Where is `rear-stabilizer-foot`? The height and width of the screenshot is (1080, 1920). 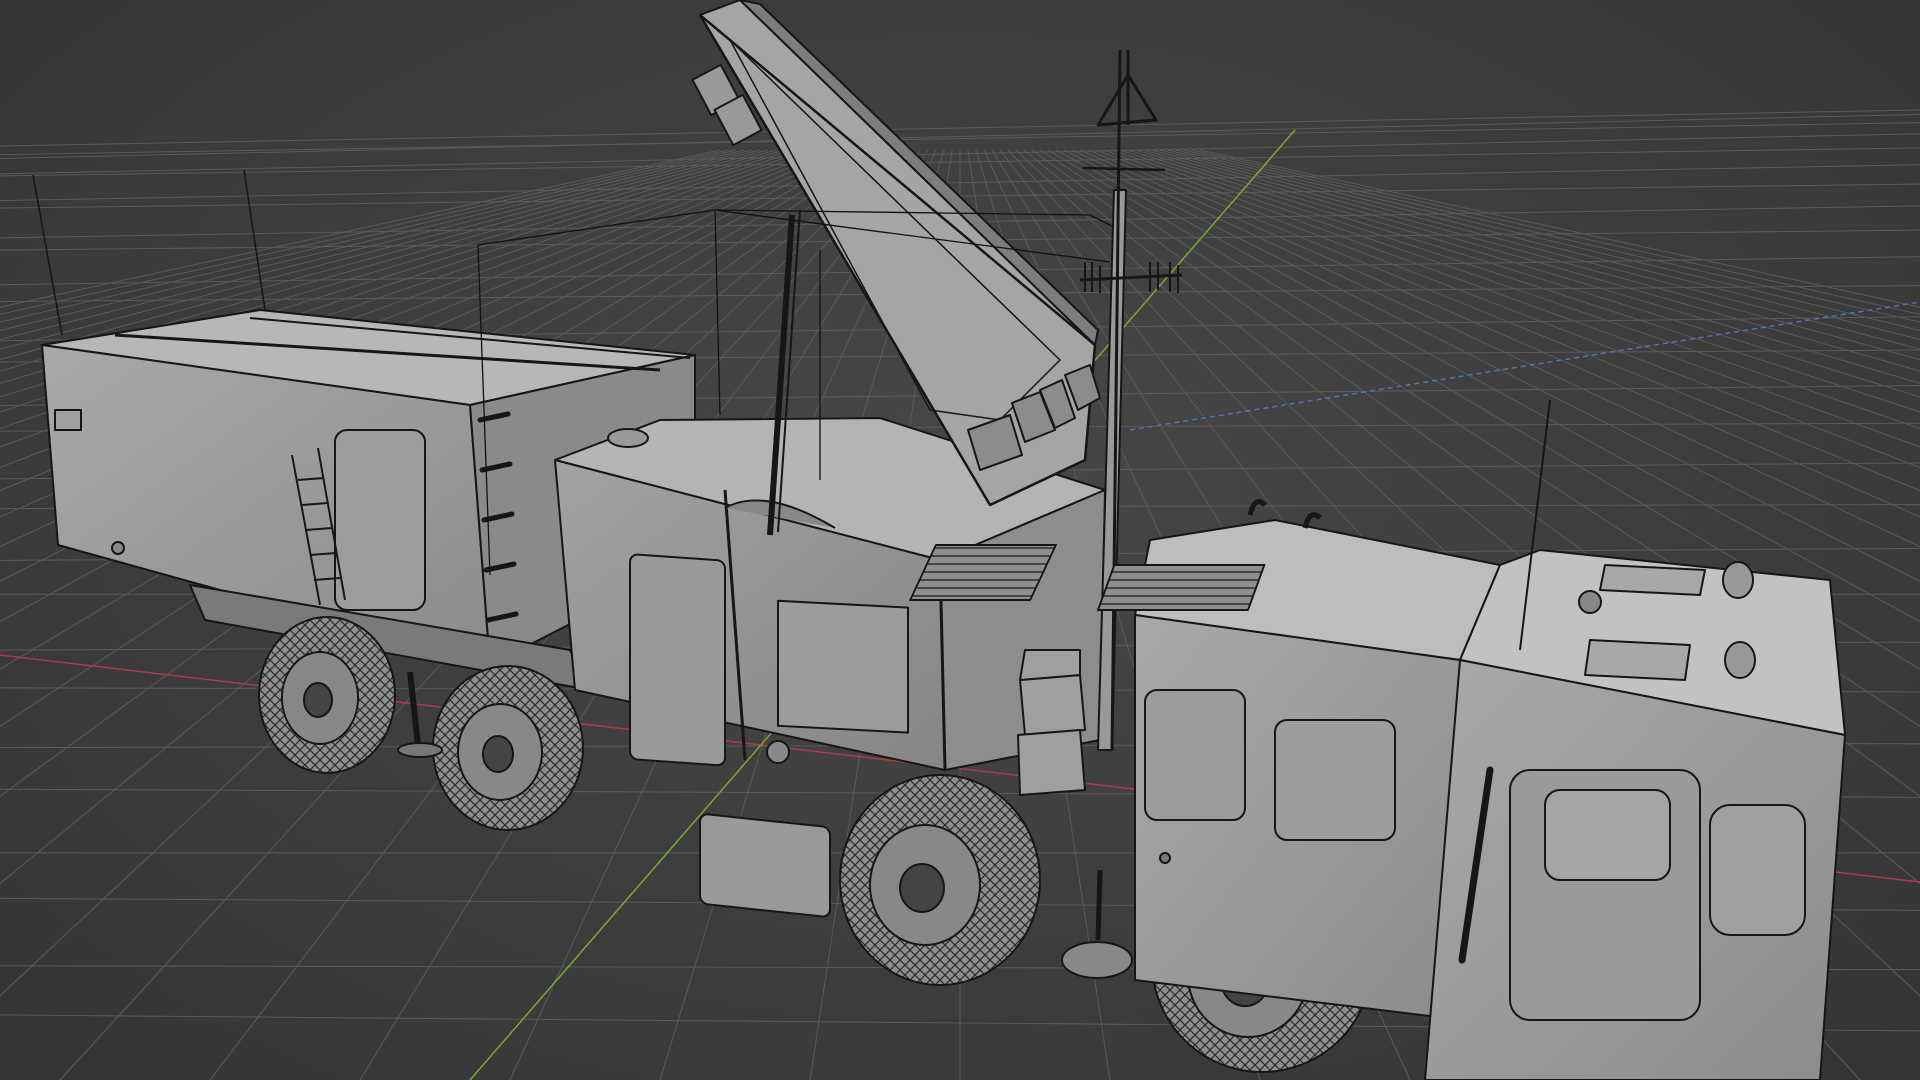
rear-stabilizer-foot is located at coordinates (420, 750).